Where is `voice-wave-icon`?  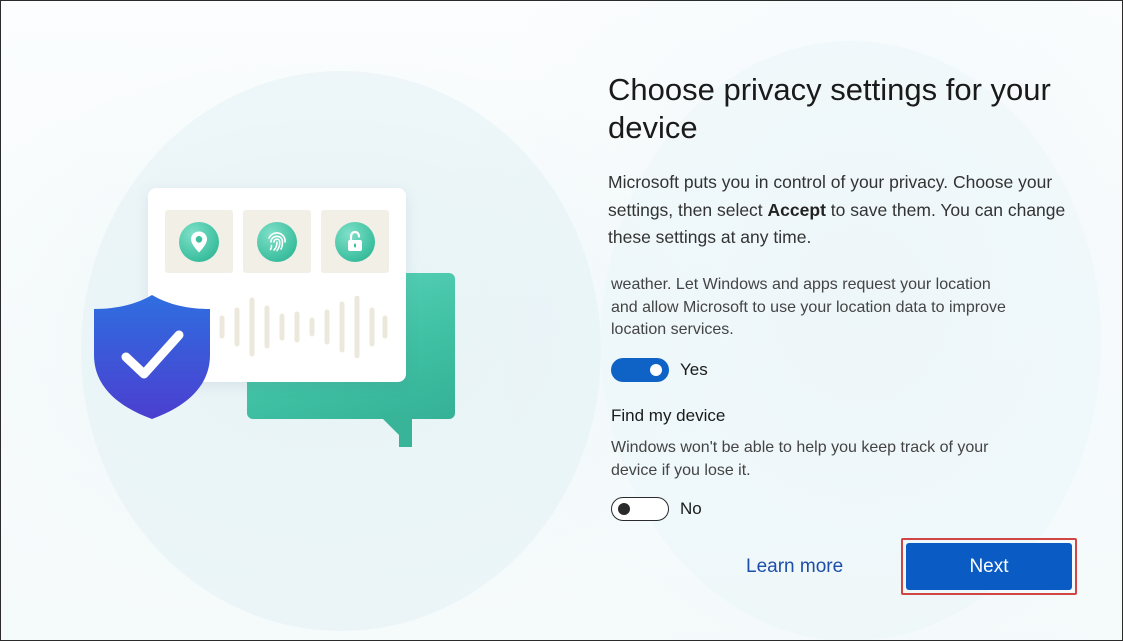
voice-wave-icon is located at coordinates (303, 327).